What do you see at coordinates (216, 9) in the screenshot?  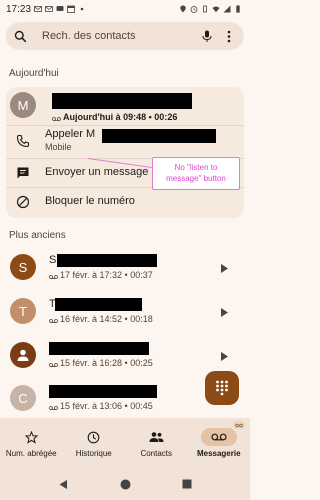 I see `wifi-icon` at bounding box center [216, 9].